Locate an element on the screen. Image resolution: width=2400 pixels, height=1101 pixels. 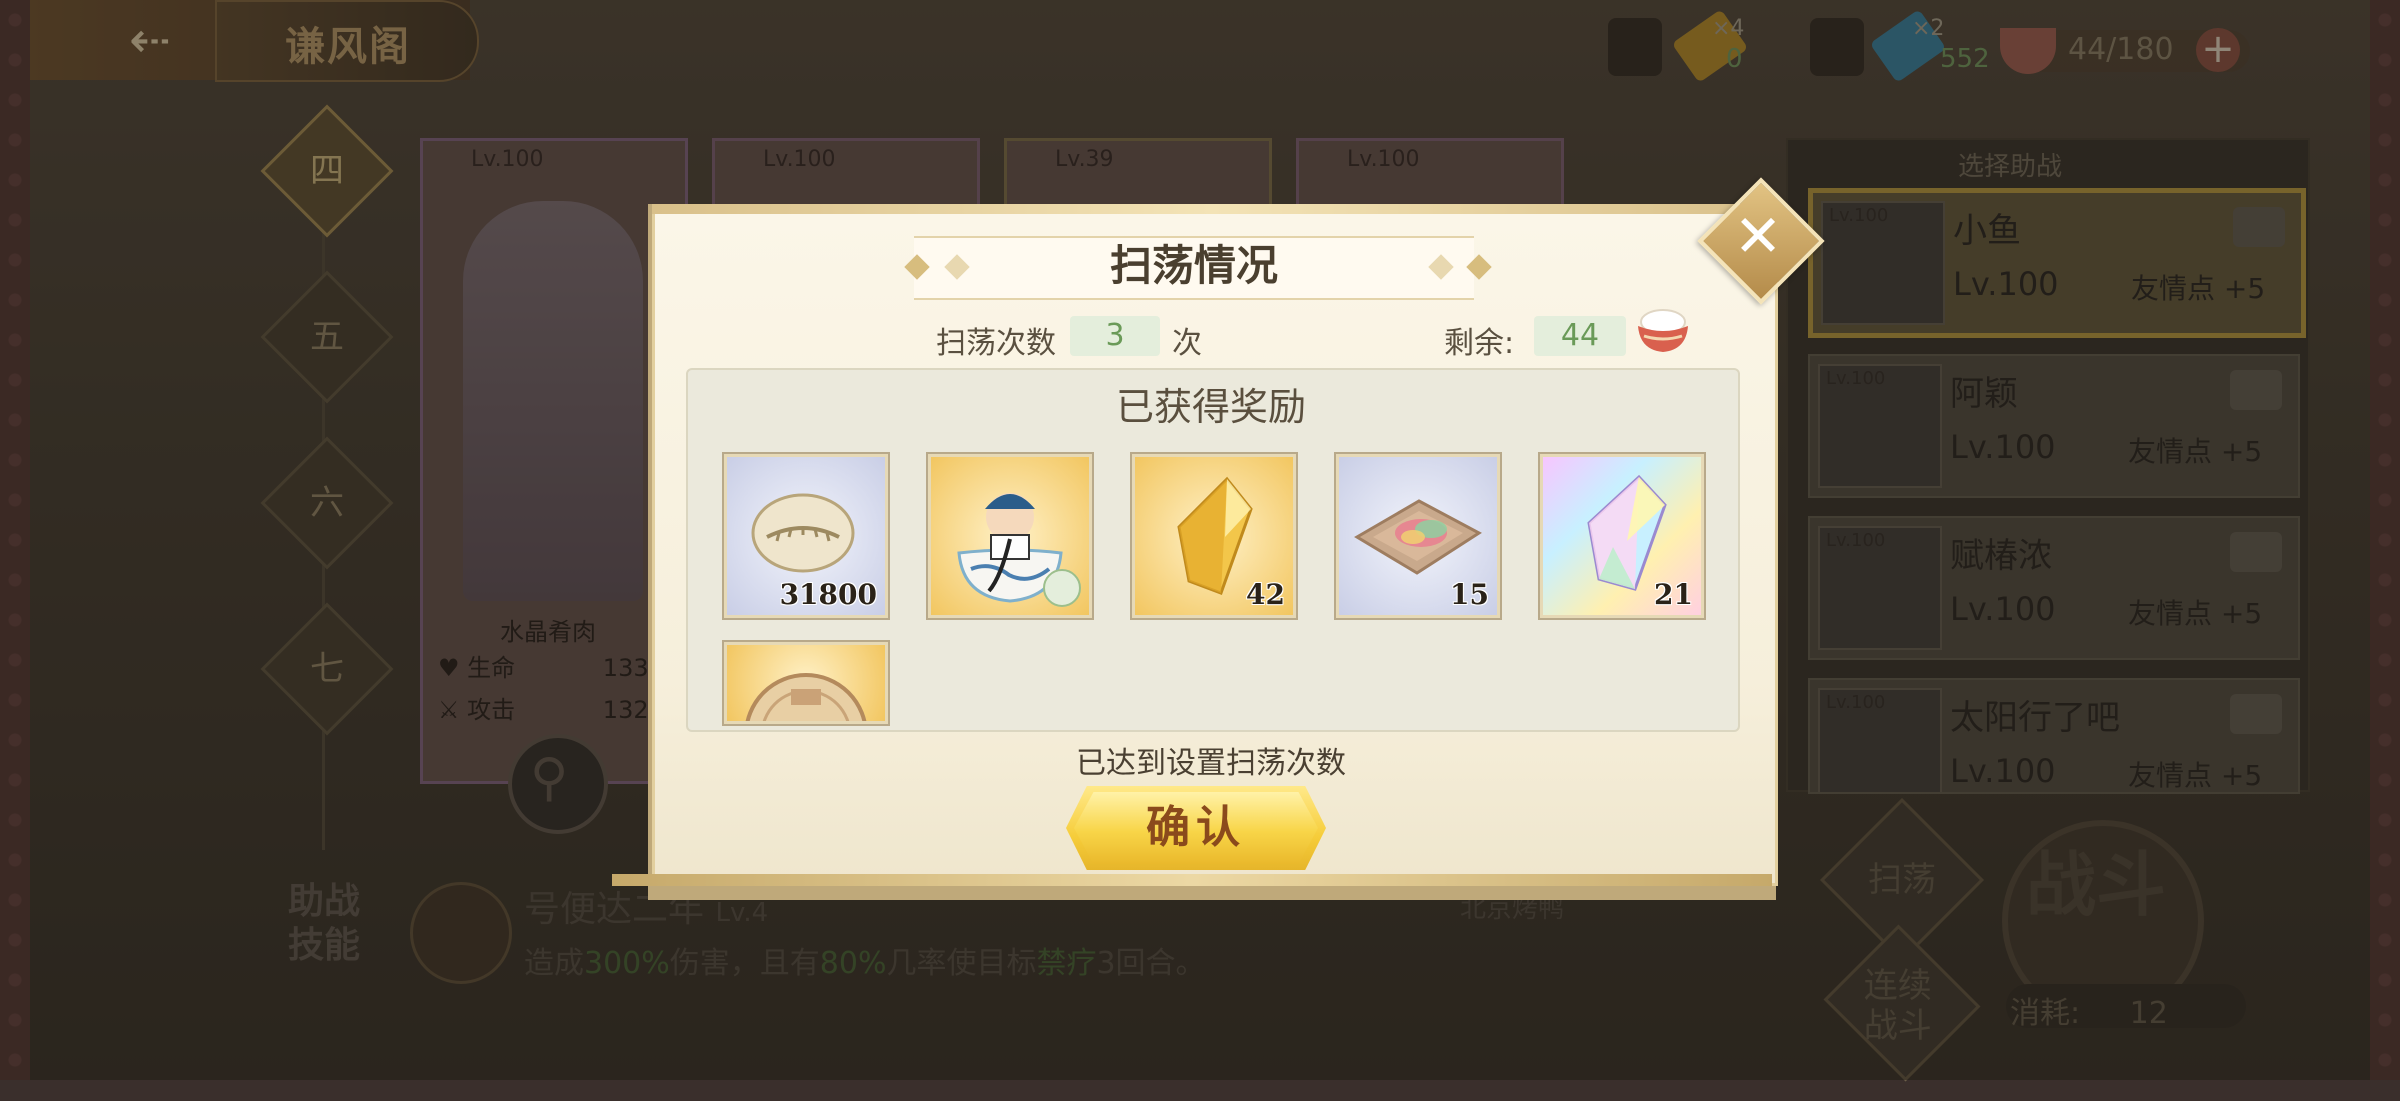
dialog-bottom-border is located at coordinates (1192, 880).